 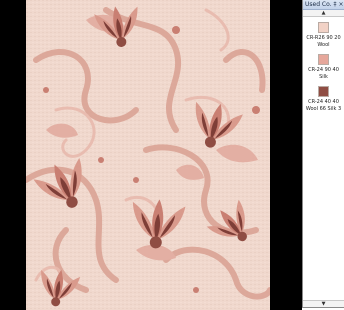 I want to click on color-item: CR-24 90 40 Silk, so click(x=323, y=67).